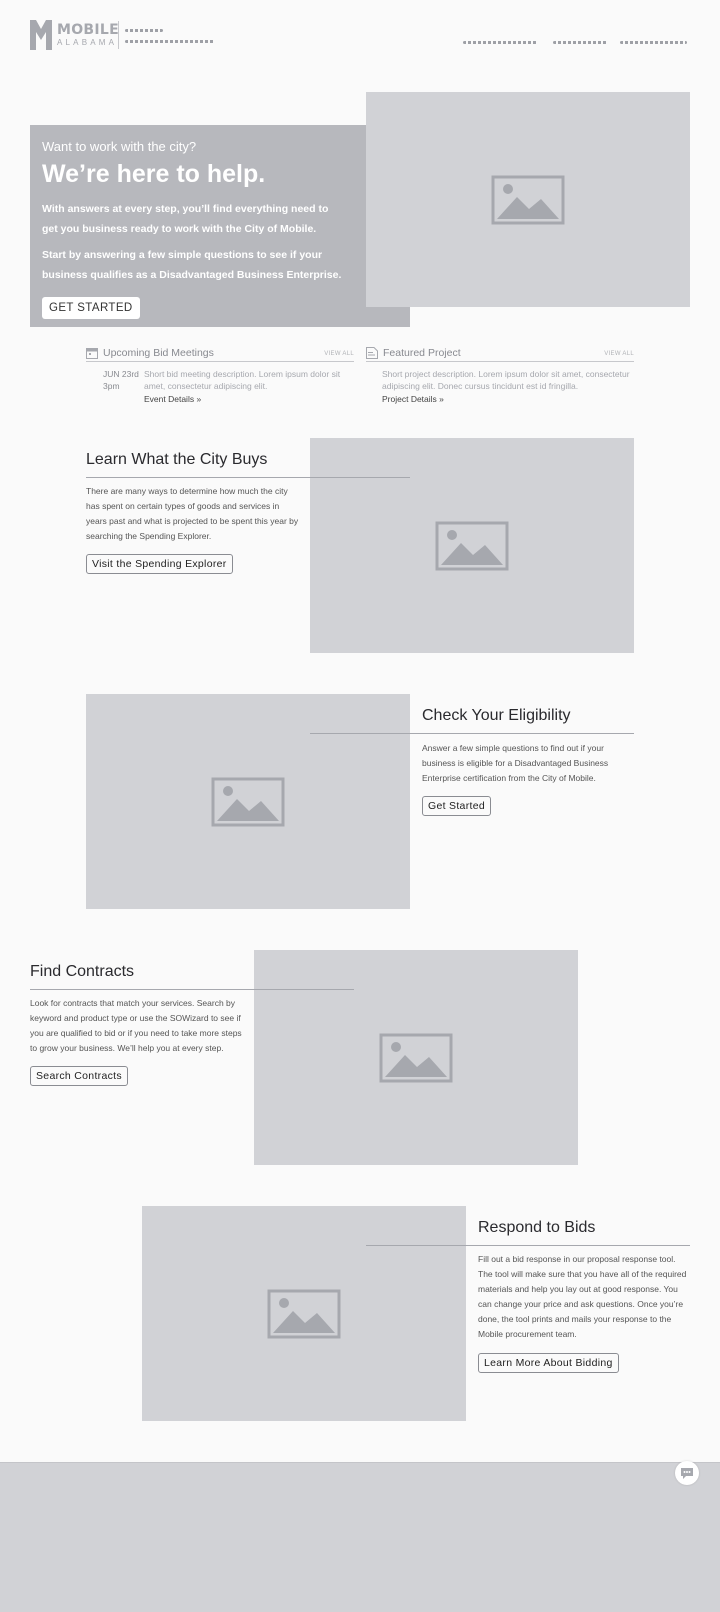  What do you see at coordinates (528, 1245) in the screenshot?
I see `section-rule-respond-bids` at bounding box center [528, 1245].